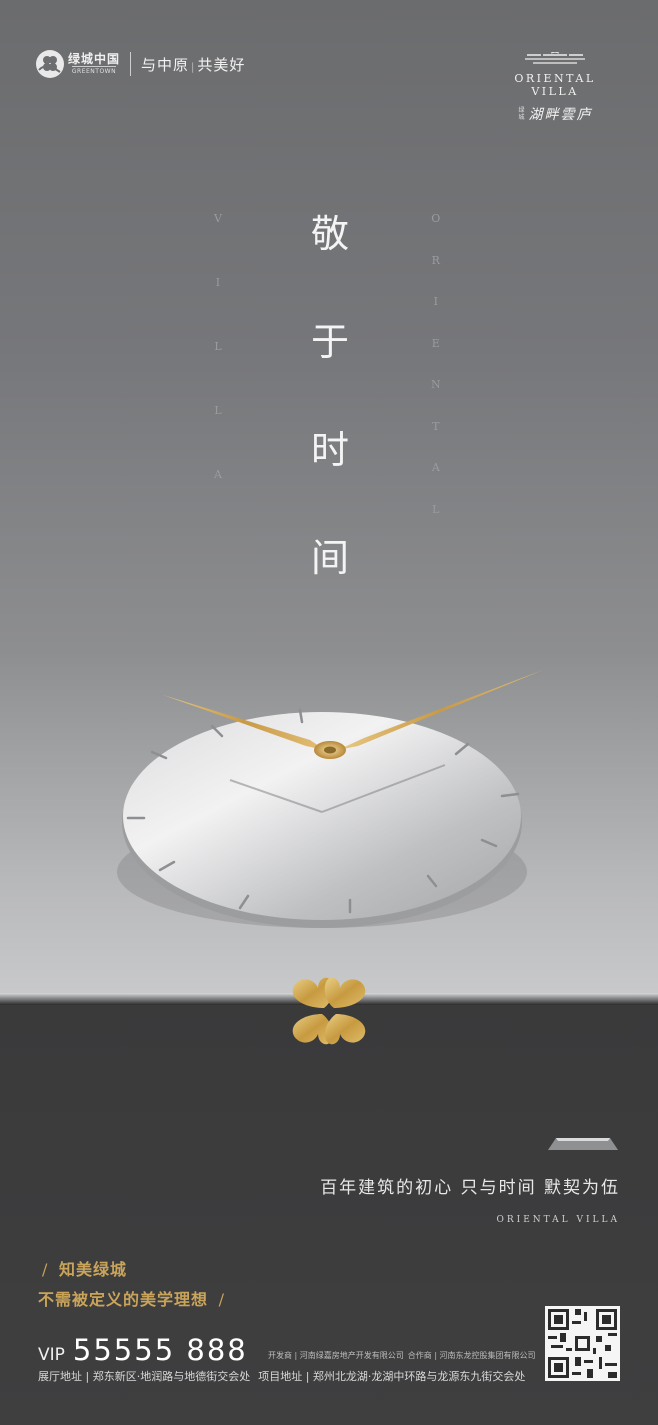 The width and height of the screenshot is (658, 1425). I want to click on partner-text: 合作商 | 河南东龙控股集团有限公司, so click(471, 1355).